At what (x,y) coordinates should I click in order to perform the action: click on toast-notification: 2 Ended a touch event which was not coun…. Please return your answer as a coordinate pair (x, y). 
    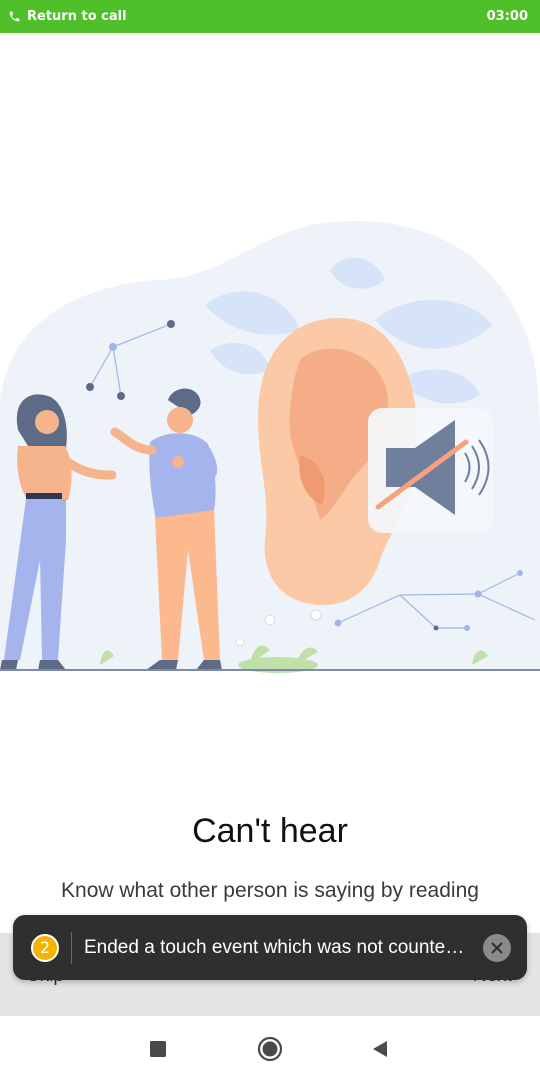
    Looking at the image, I should click on (270, 947).